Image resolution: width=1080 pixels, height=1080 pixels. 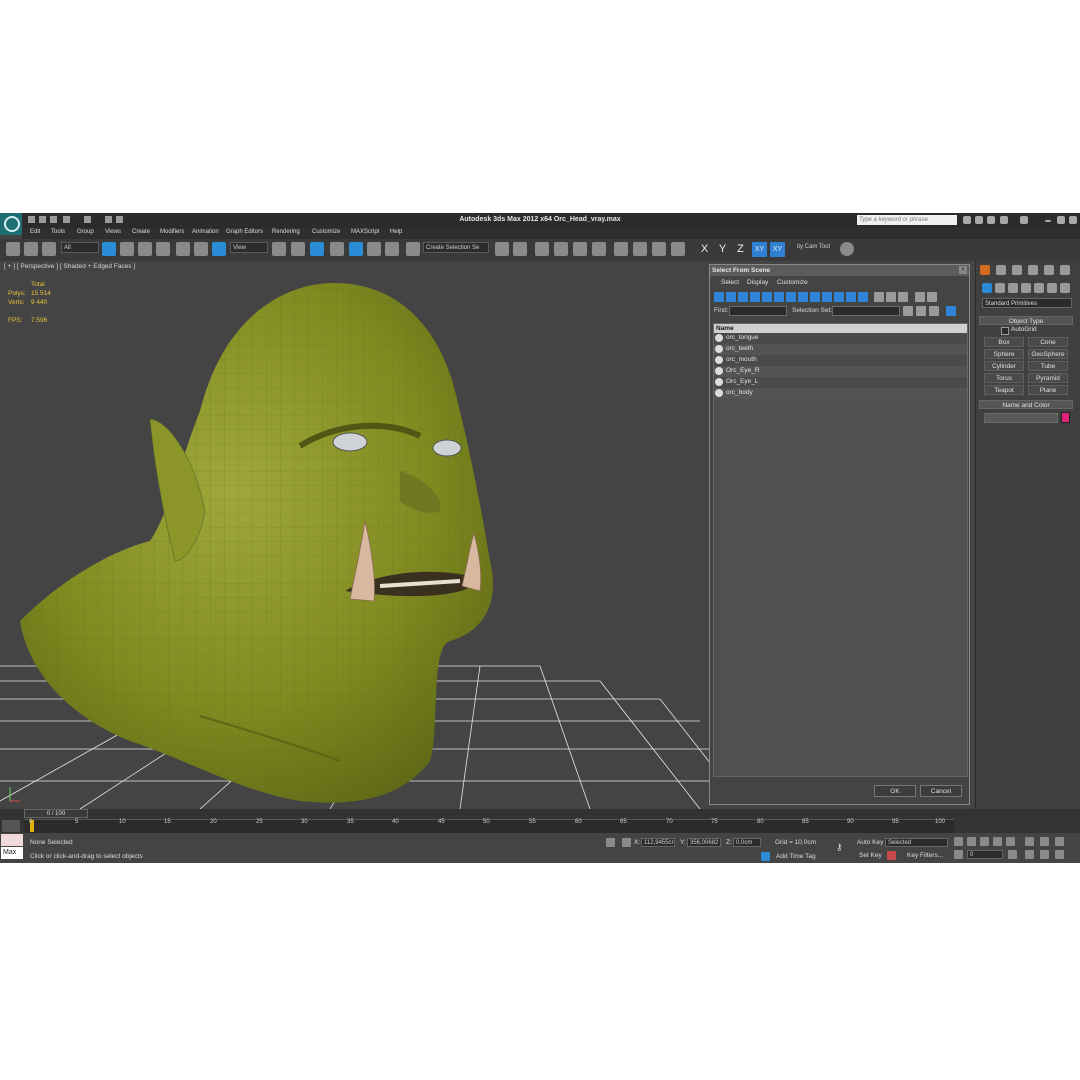 I want to click on window-crossing-icon, so click(x=163, y=249).